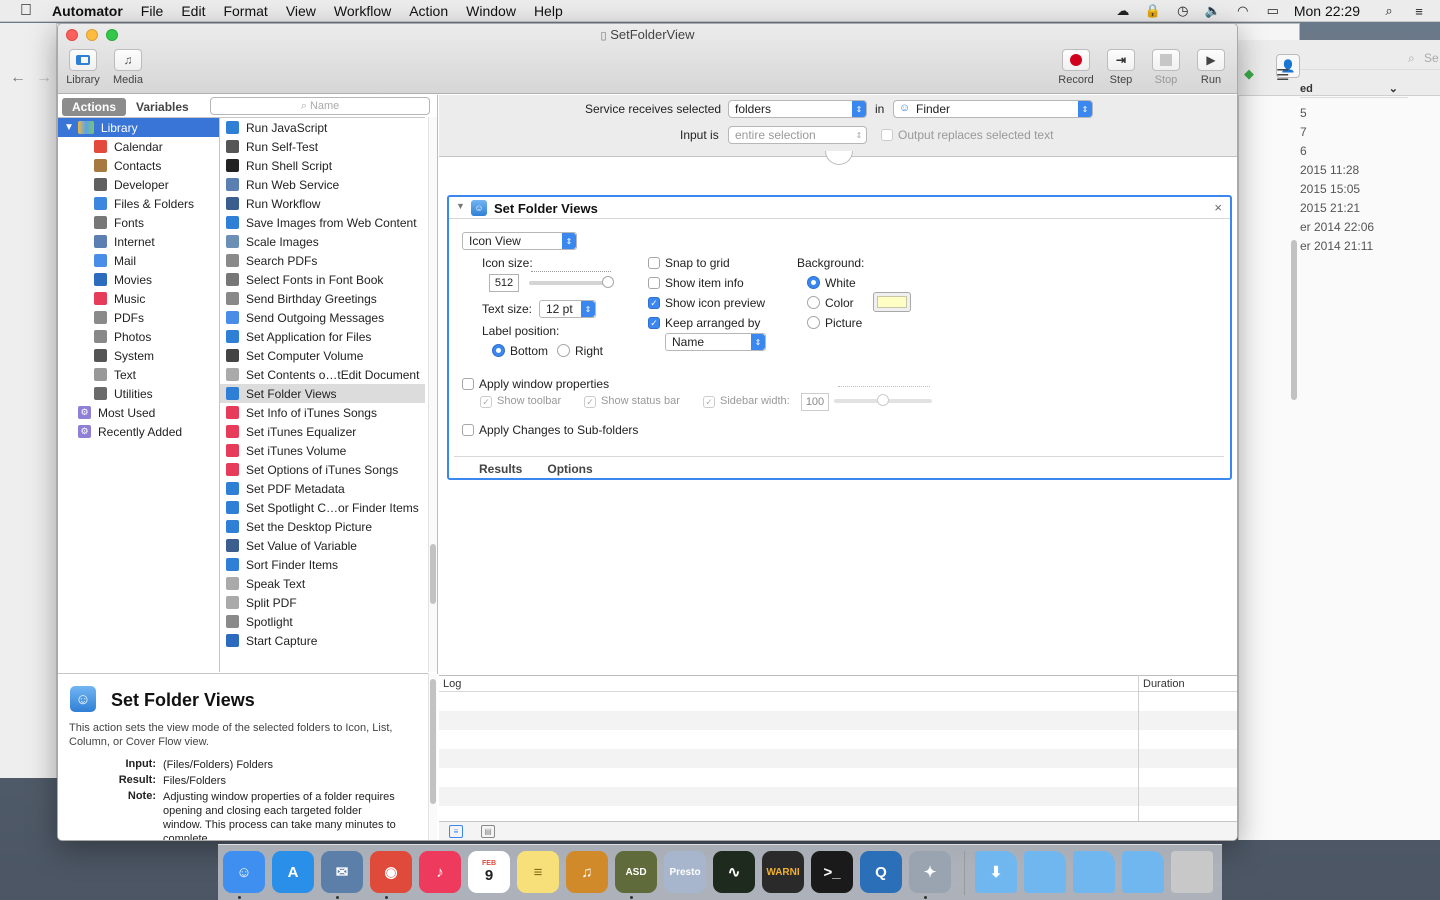 The image size is (1440, 900). I want to click on sidebar-width-slider, so click(883, 400).